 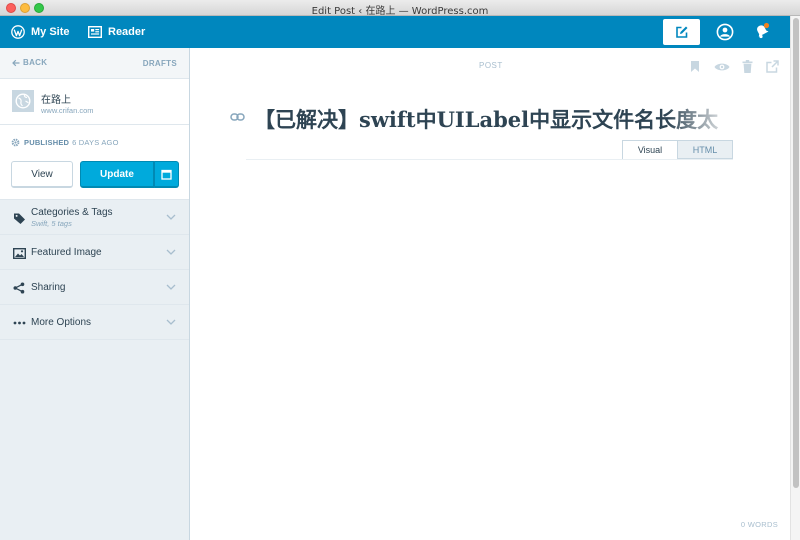 I want to click on window-scrollbar, so click(x=795, y=278).